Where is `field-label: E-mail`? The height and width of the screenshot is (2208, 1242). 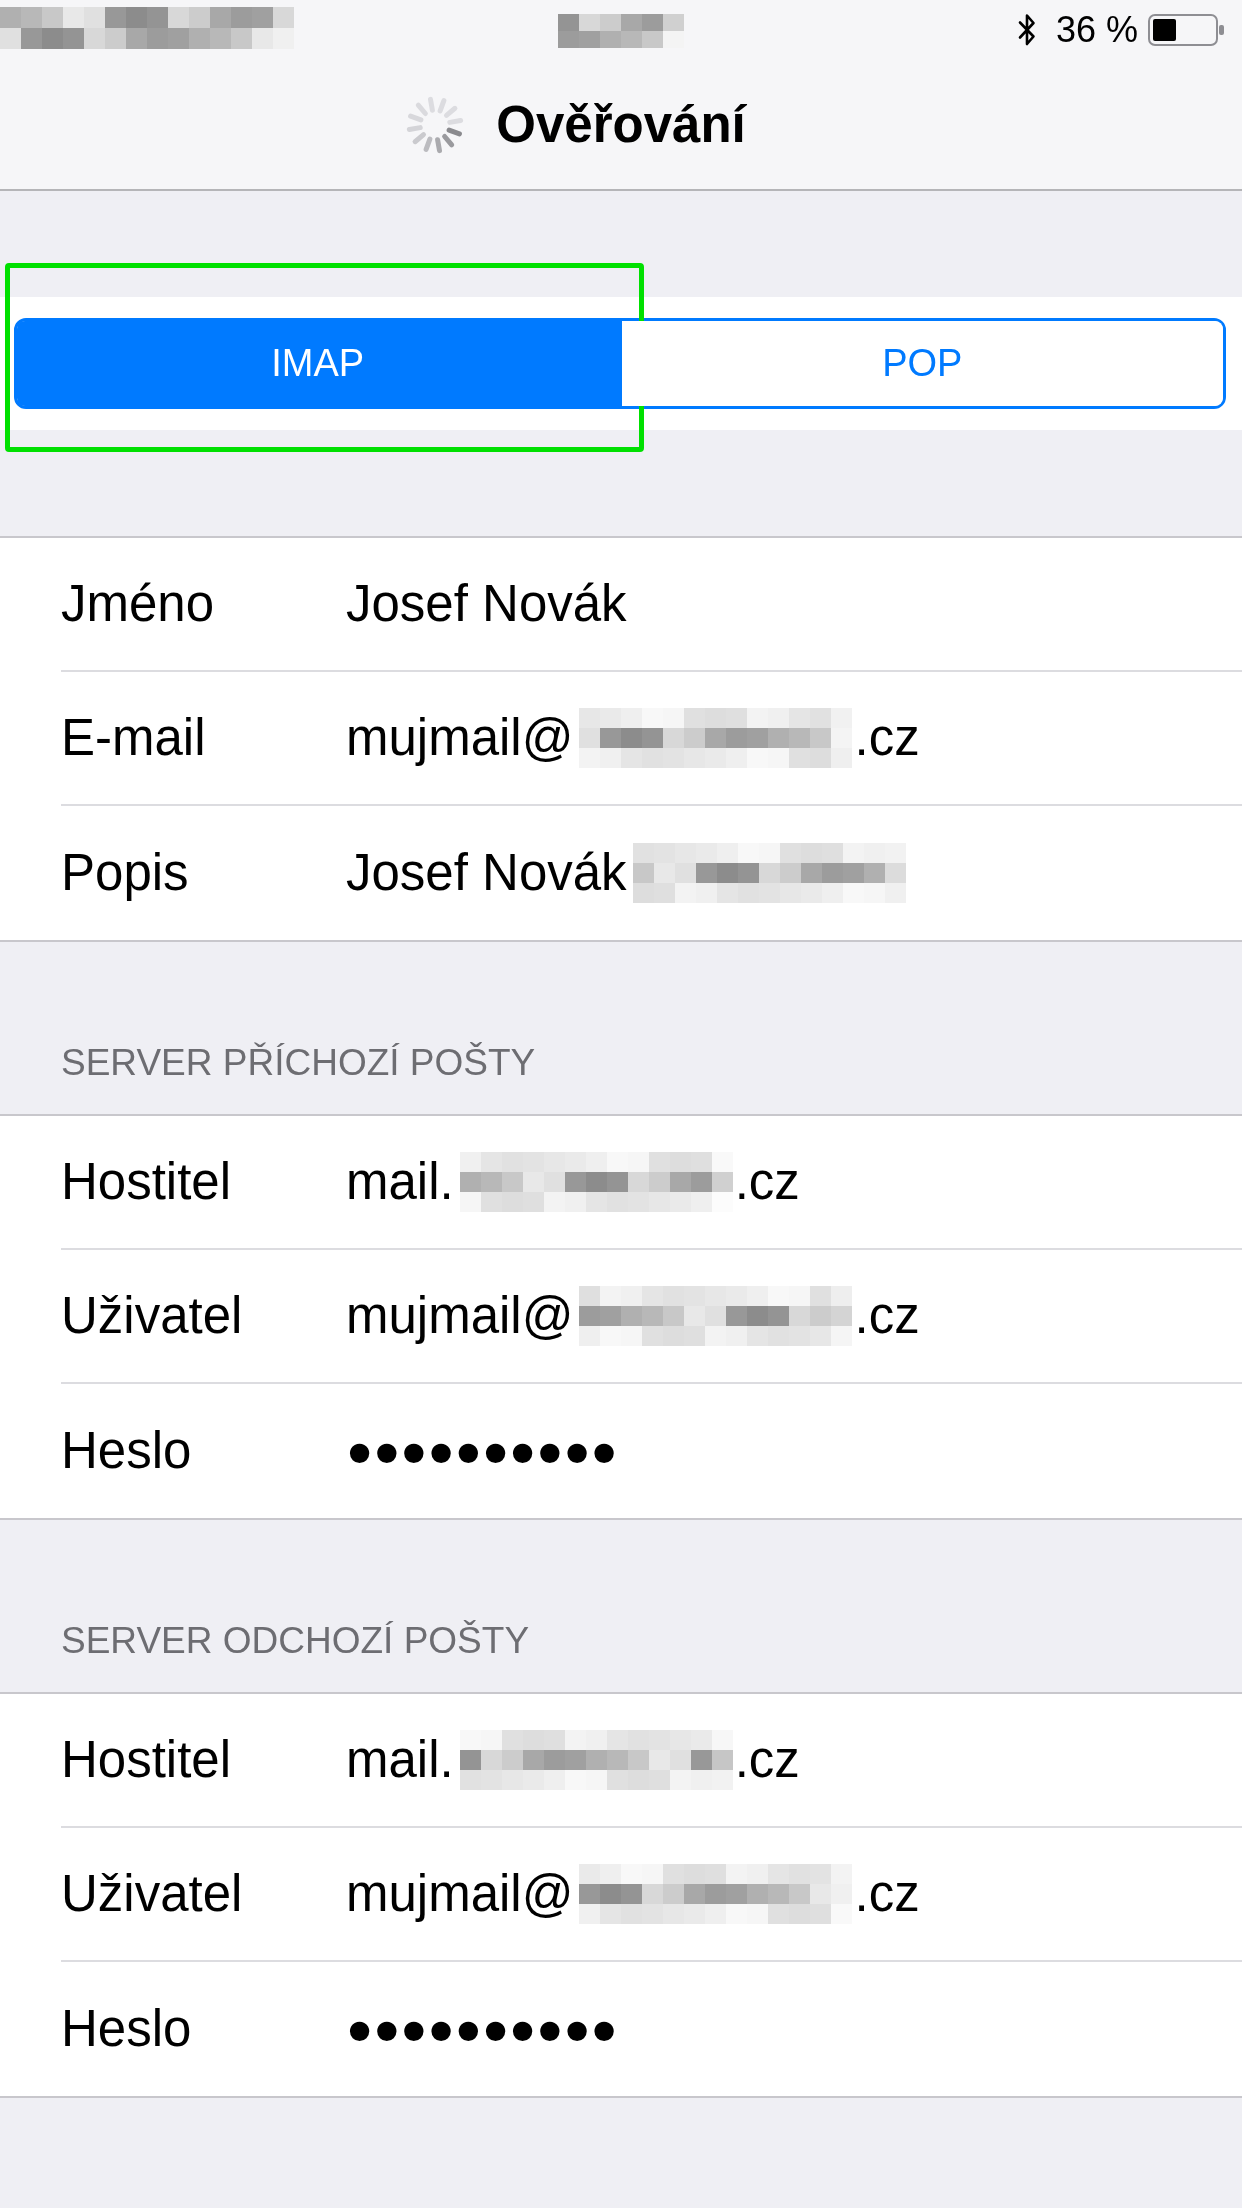 field-label: E-mail is located at coordinates (134, 738).